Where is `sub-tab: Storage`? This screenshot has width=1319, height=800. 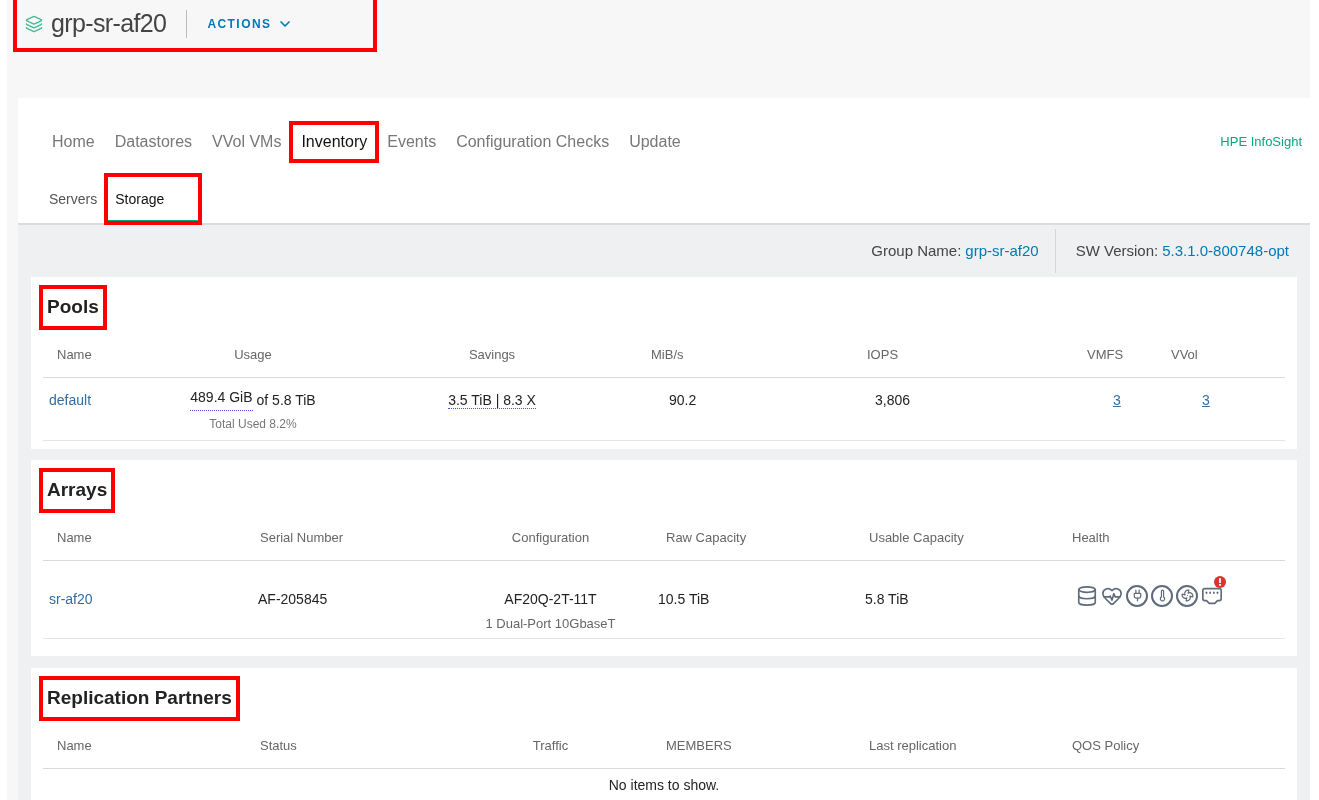 sub-tab: Storage is located at coordinates (153, 199).